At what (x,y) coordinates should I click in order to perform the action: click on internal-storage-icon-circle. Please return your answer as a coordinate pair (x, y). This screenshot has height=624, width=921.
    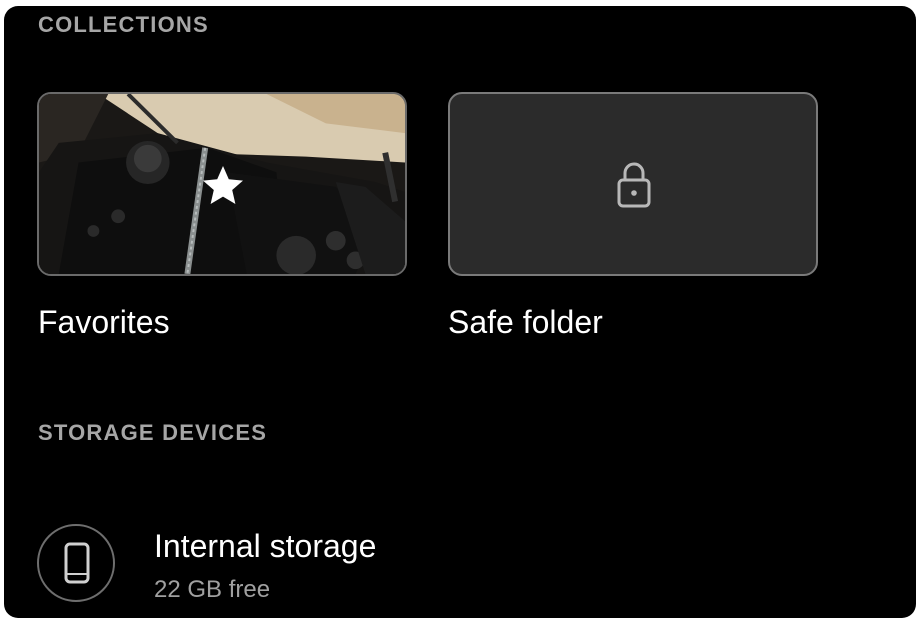
    Looking at the image, I should click on (76, 563).